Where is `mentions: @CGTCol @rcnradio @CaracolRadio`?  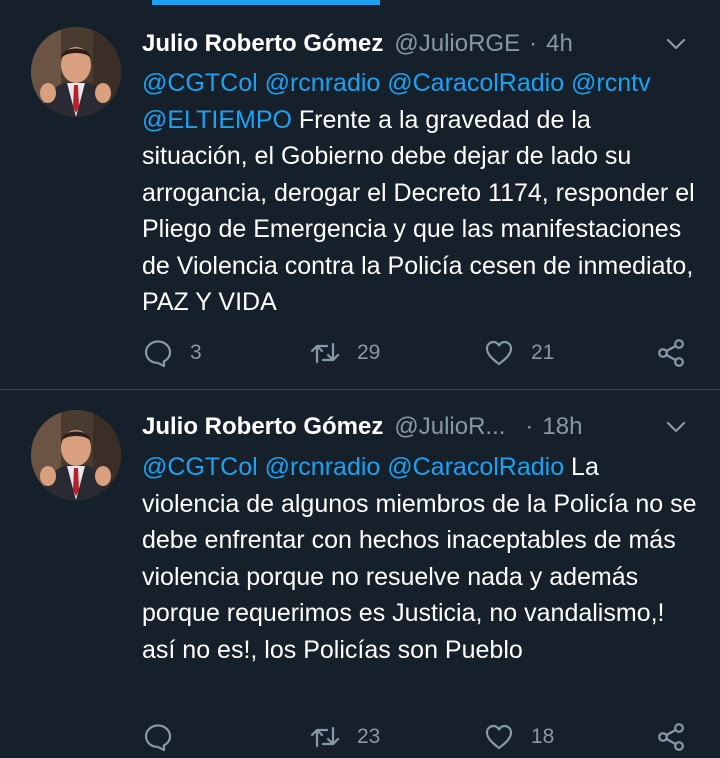 mentions: @CGTCol @rcnradio @CaracolRadio is located at coordinates (353, 467).